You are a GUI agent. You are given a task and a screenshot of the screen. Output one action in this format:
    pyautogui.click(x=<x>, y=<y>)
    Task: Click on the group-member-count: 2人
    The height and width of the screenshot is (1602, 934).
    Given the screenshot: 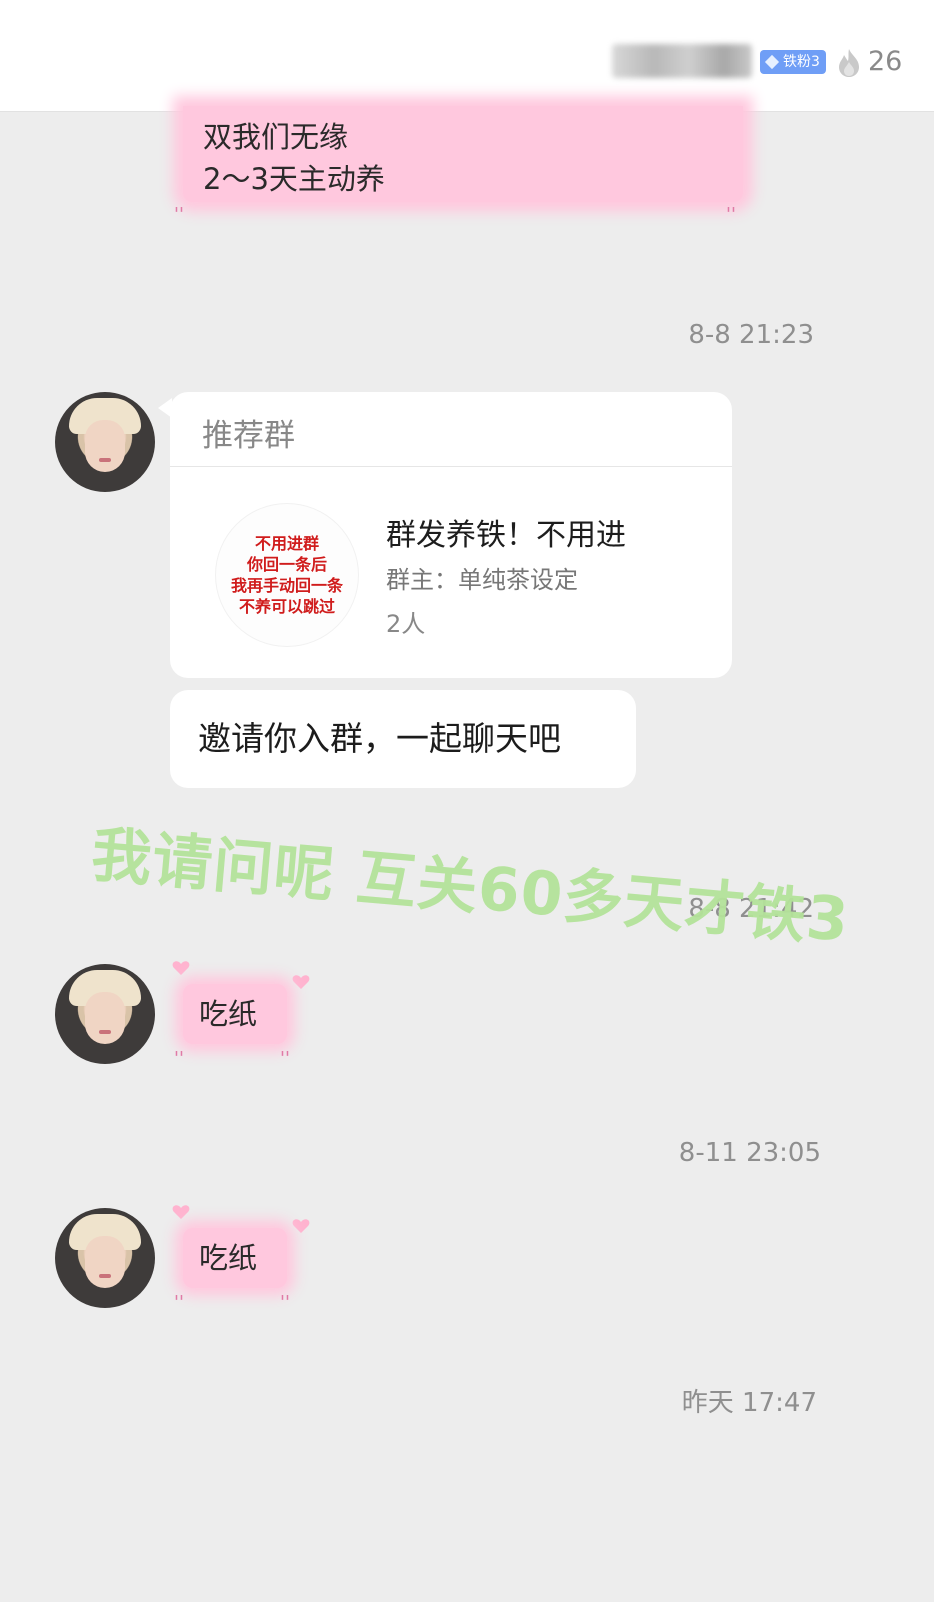 What is the action you would take?
    pyautogui.click(x=406, y=624)
    